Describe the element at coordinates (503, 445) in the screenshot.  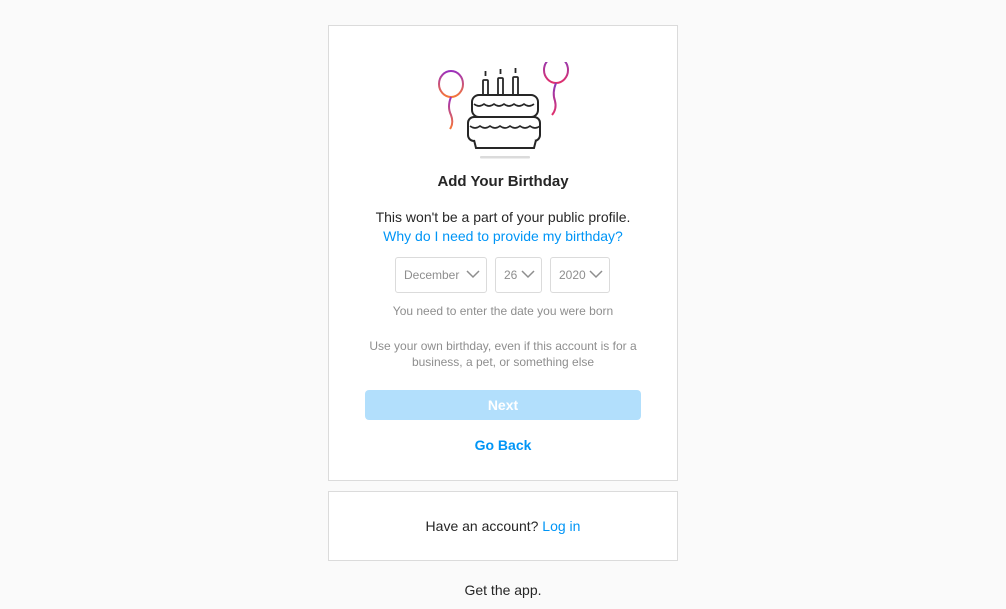
I see `go-back-link: Go Back` at that location.